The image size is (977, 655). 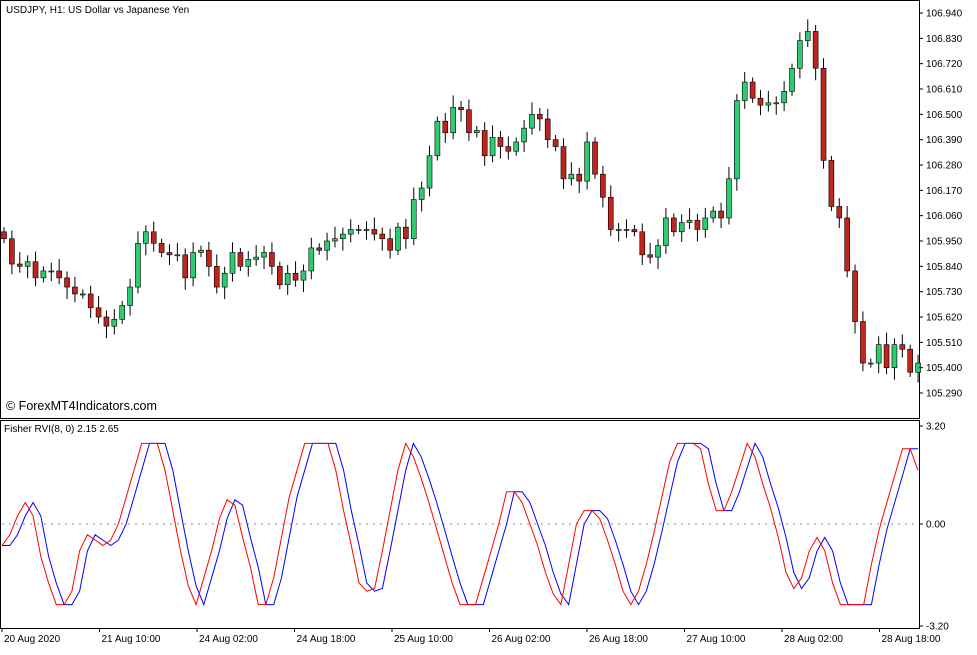 What do you see at coordinates (944, 39) in the screenshot?
I see `price-tick-label: 106.830` at bounding box center [944, 39].